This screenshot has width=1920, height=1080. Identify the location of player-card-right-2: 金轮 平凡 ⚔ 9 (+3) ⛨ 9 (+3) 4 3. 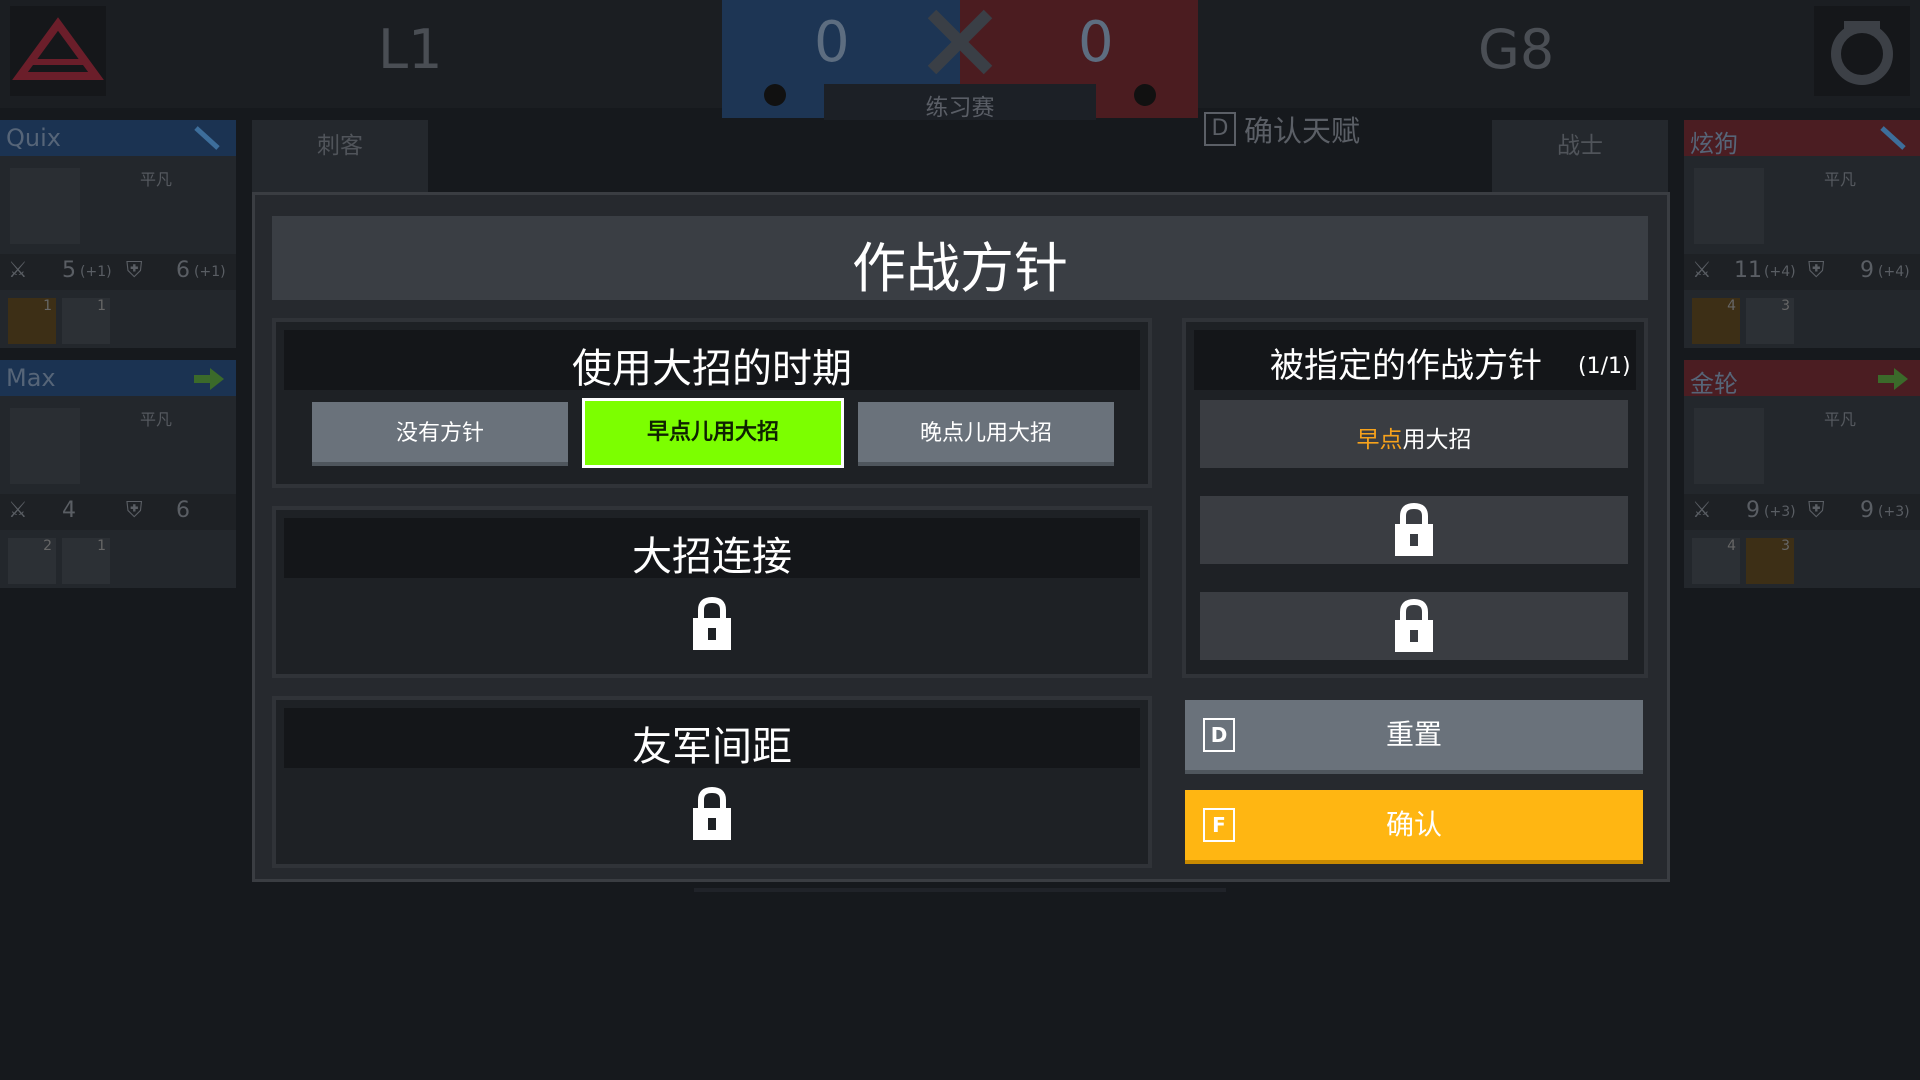
(1802, 474).